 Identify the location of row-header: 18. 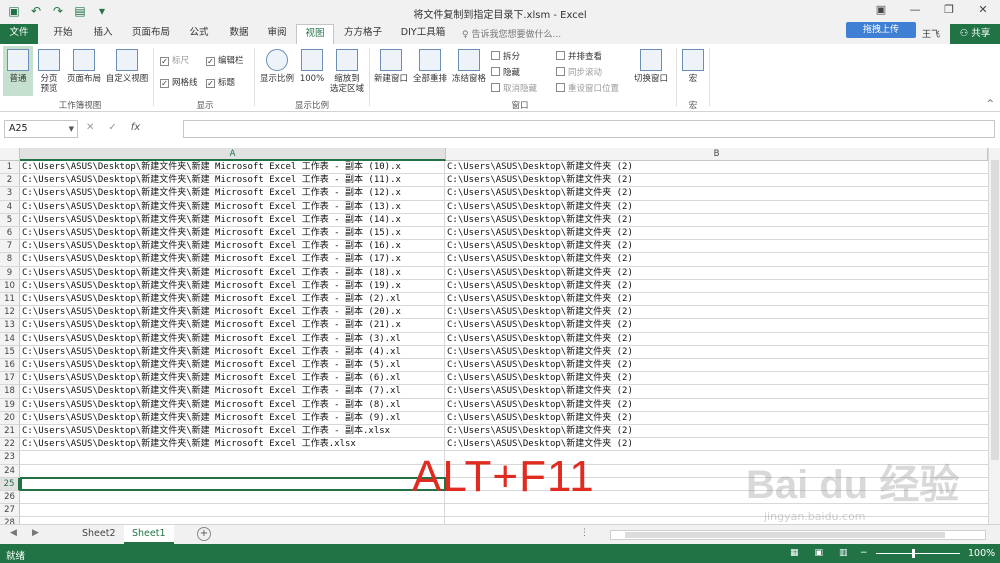
(10, 392).